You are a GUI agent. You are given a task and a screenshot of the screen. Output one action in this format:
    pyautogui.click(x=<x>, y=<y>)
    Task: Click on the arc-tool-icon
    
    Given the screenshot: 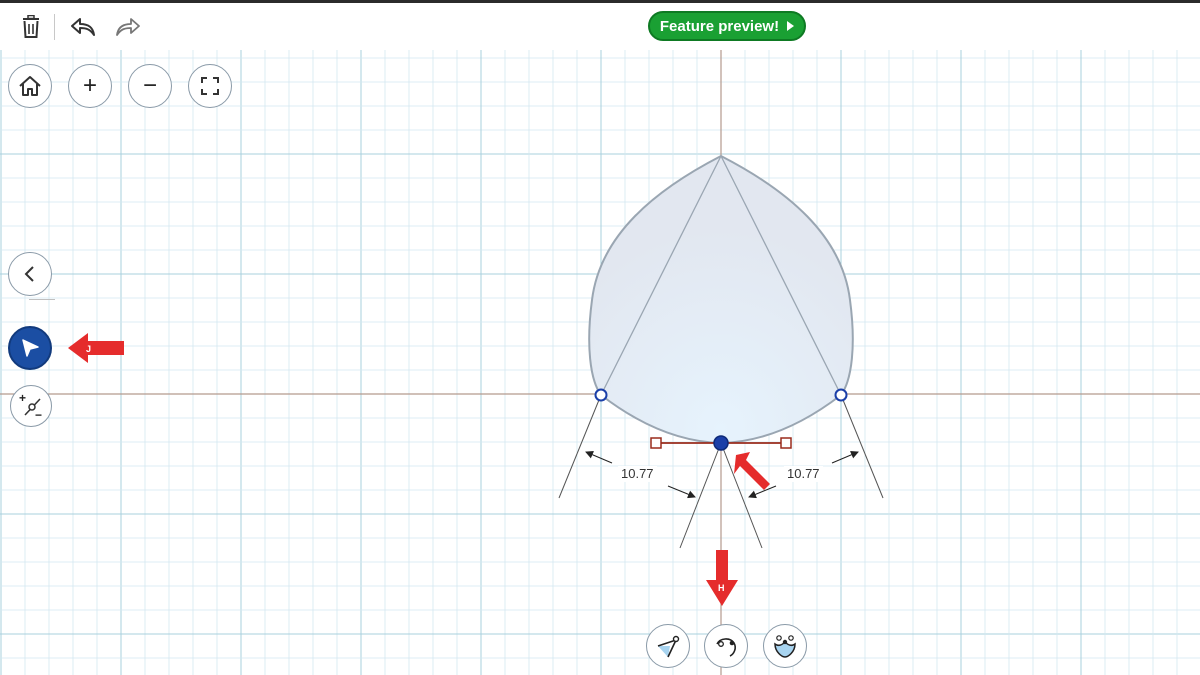 What is the action you would take?
    pyautogui.click(x=726, y=647)
    